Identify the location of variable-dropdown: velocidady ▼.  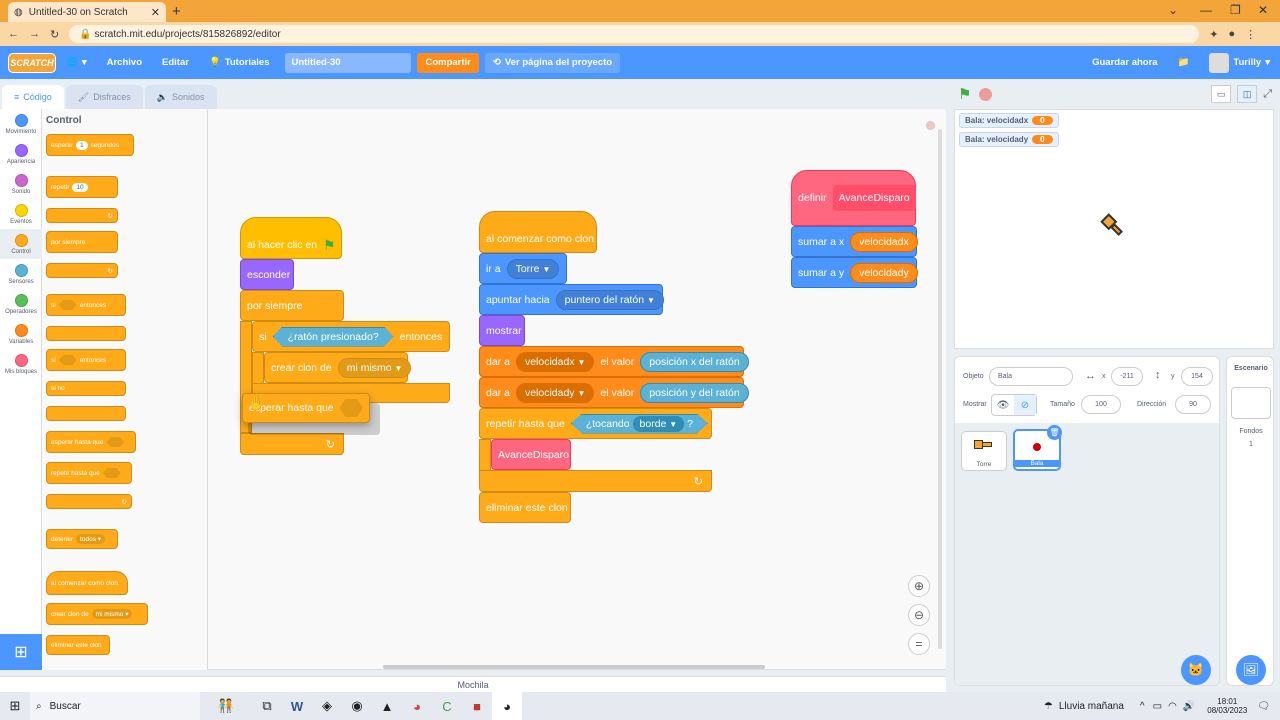
(555, 392).